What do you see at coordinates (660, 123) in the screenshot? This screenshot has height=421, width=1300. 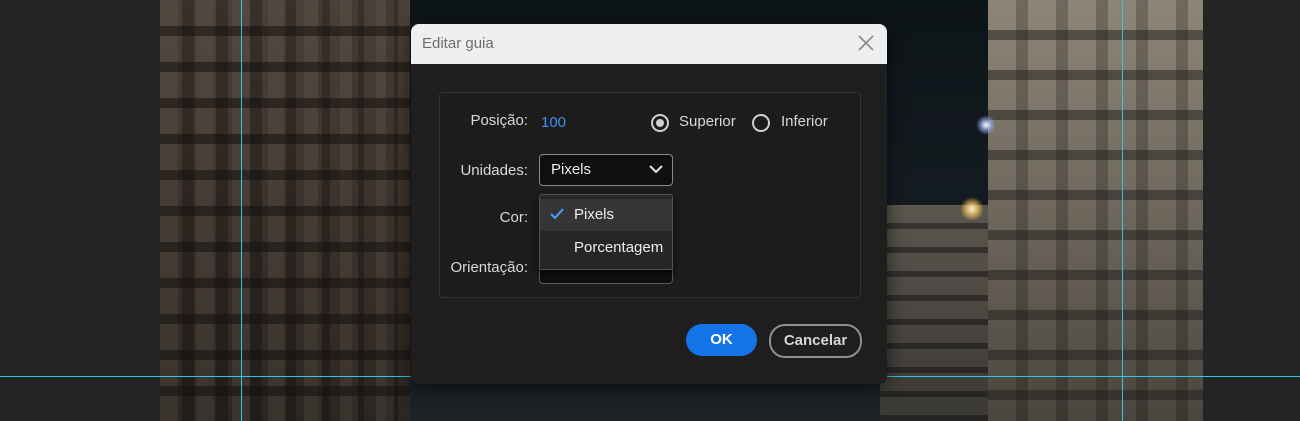 I see `radio-top` at bounding box center [660, 123].